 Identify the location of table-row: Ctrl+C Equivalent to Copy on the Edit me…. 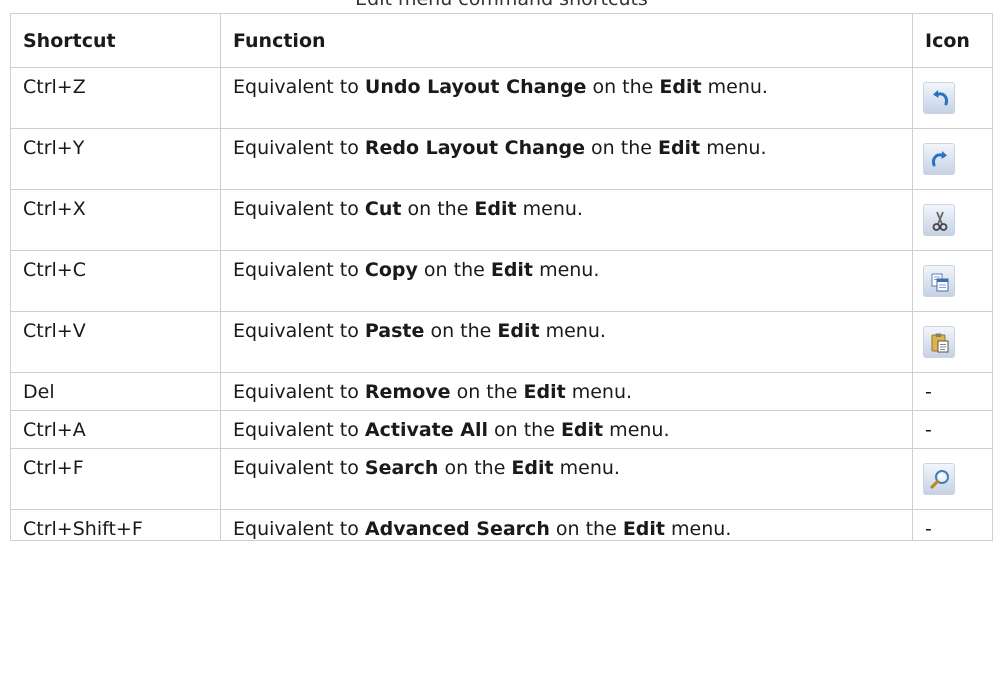
(501, 281).